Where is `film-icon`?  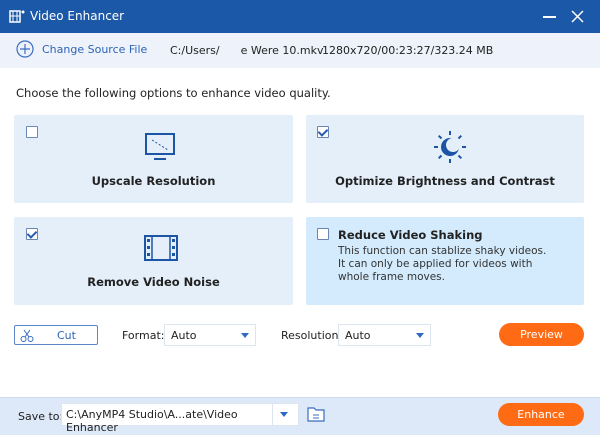
film-icon is located at coordinates (161, 248).